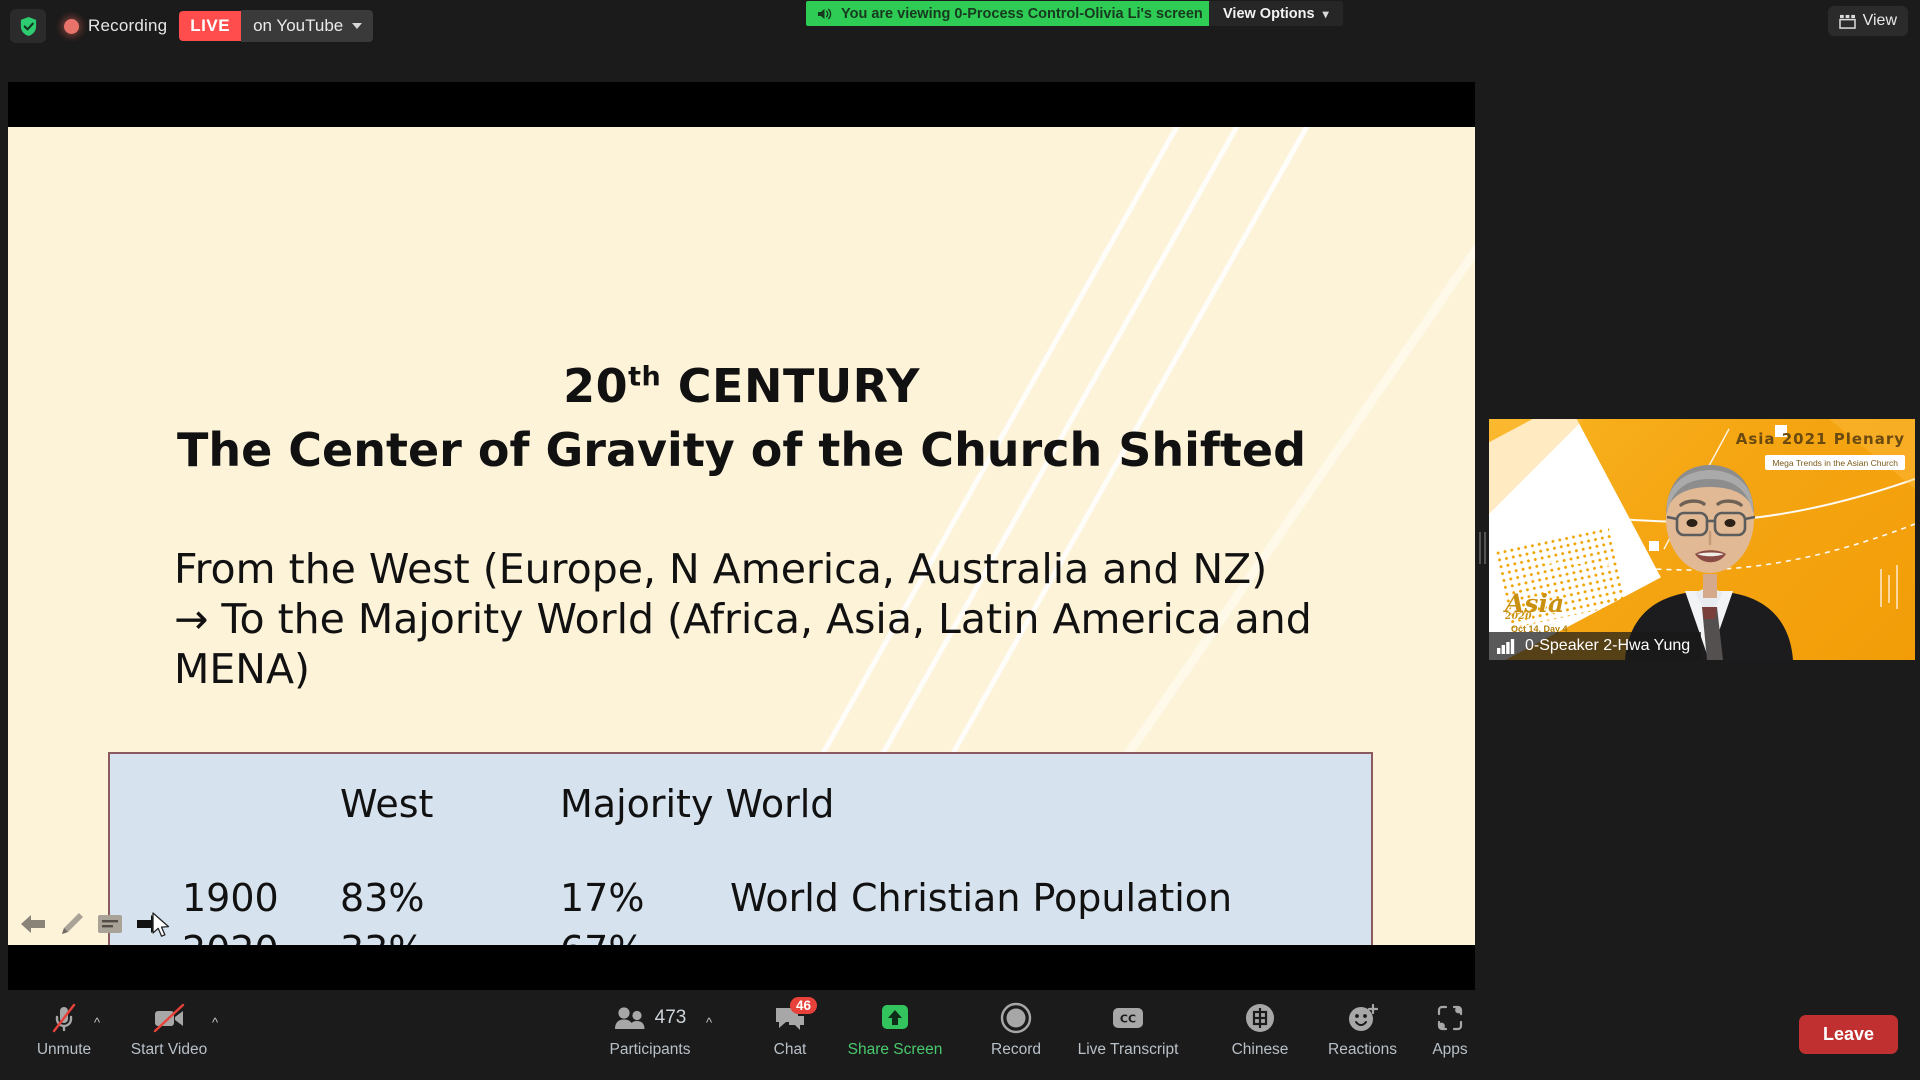  I want to click on chat-unread-badge: 46, so click(804, 1005).